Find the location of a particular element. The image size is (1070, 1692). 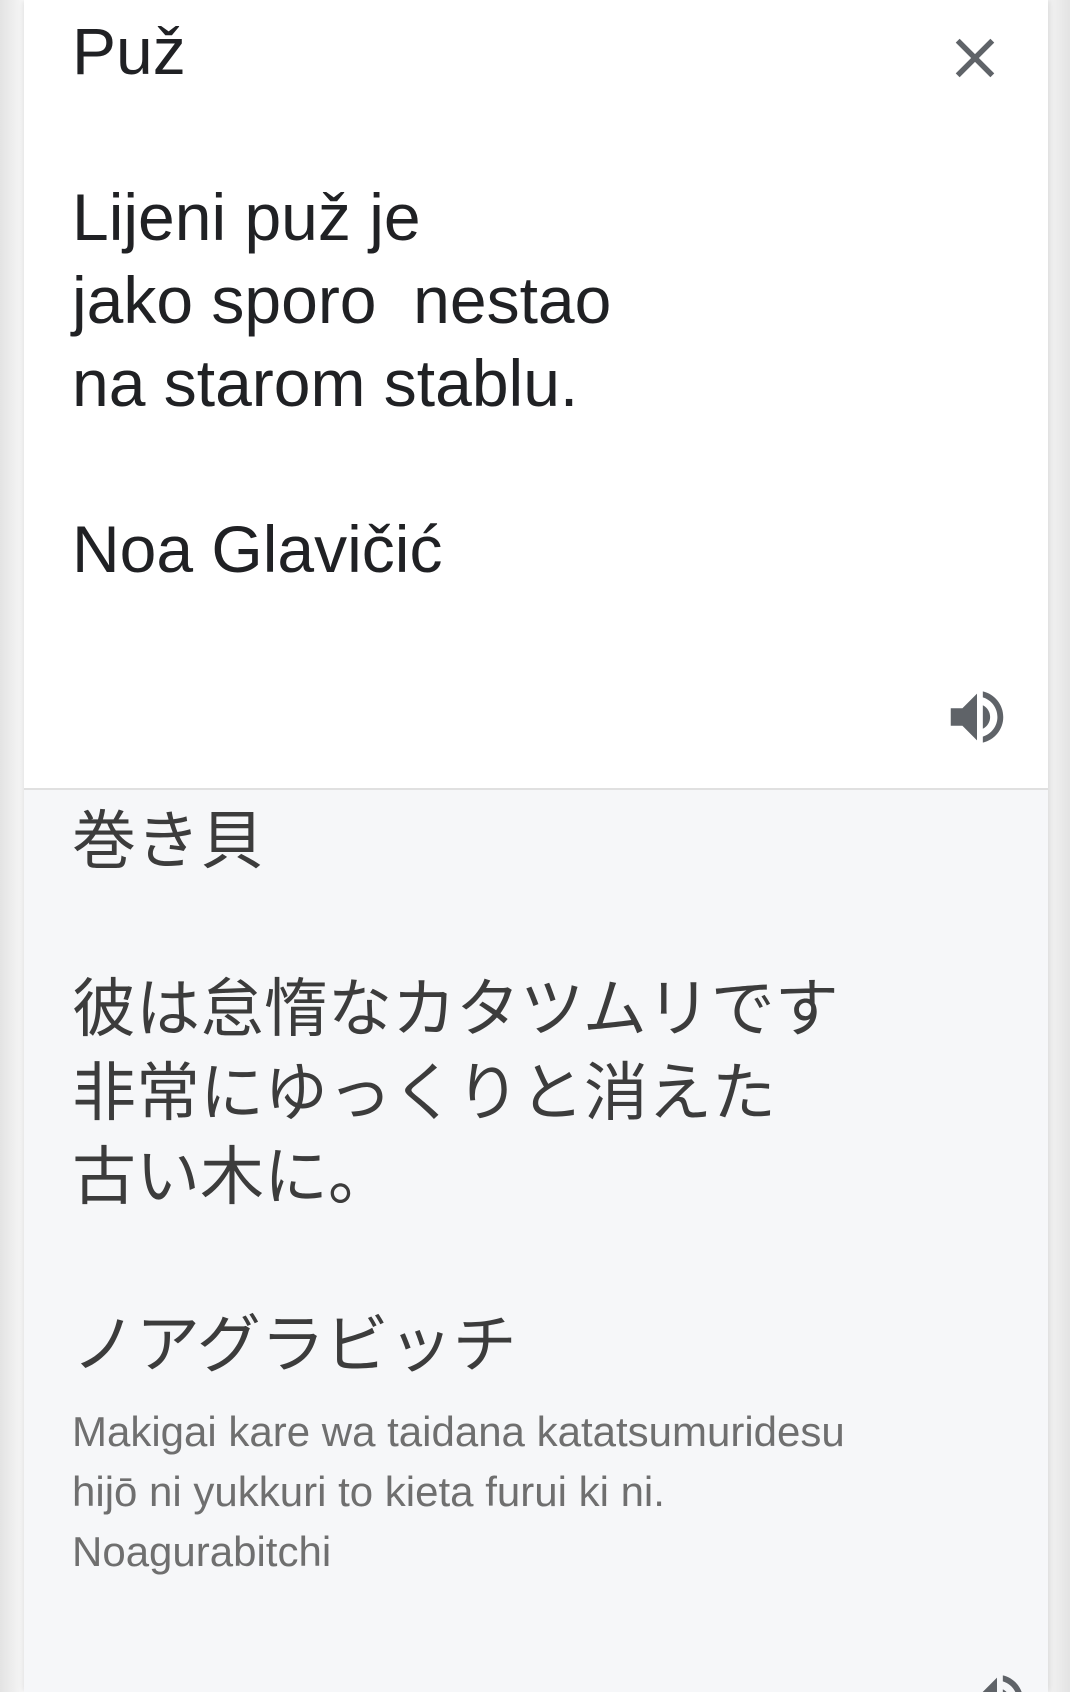

listen-translation-button is located at coordinates (997, 1679).